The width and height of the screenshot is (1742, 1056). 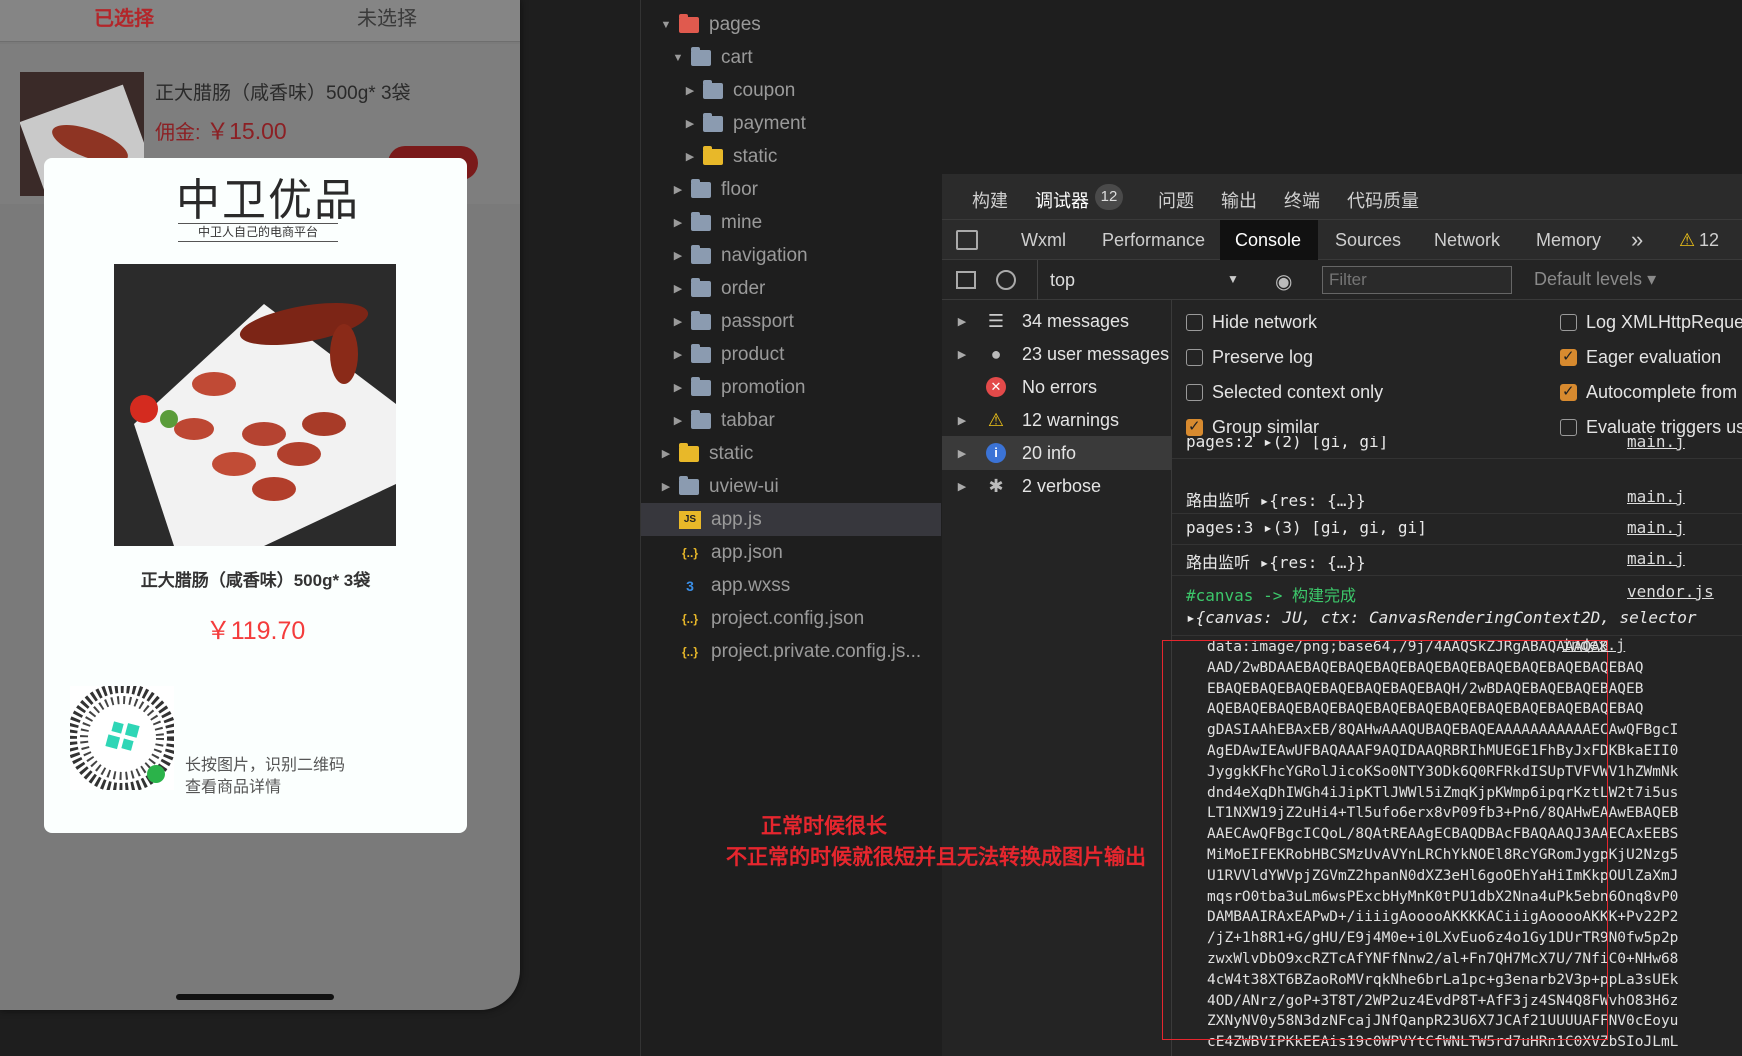 What do you see at coordinates (1568, 356) in the screenshot?
I see `checkbox-eager-evaluation` at bounding box center [1568, 356].